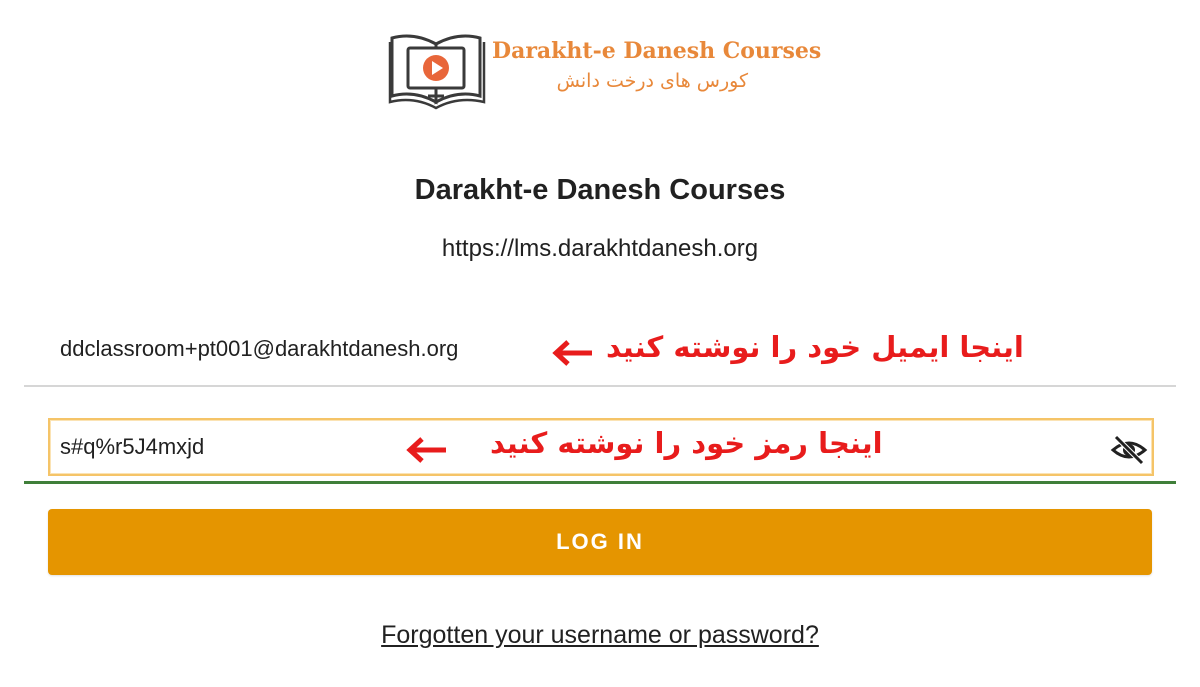  Describe the element at coordinates (600, 248) in the screenshot. I see `site-url: https://lms.darakhtdanesh.org` at that location.